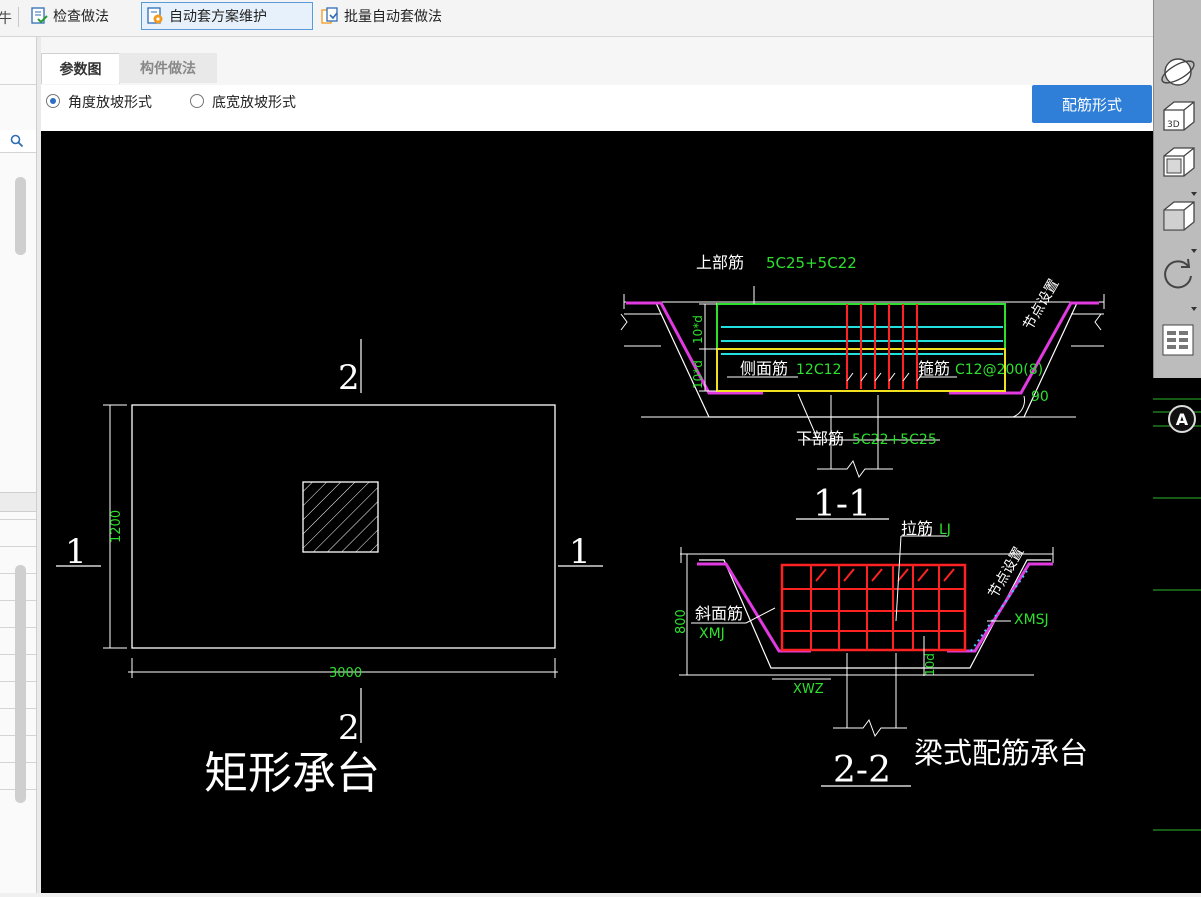 The image size is (1201, 897). I want to click on toolbar: 牛 检查做法 自动套方案维护 批量自动套做法, so click(576, 18).